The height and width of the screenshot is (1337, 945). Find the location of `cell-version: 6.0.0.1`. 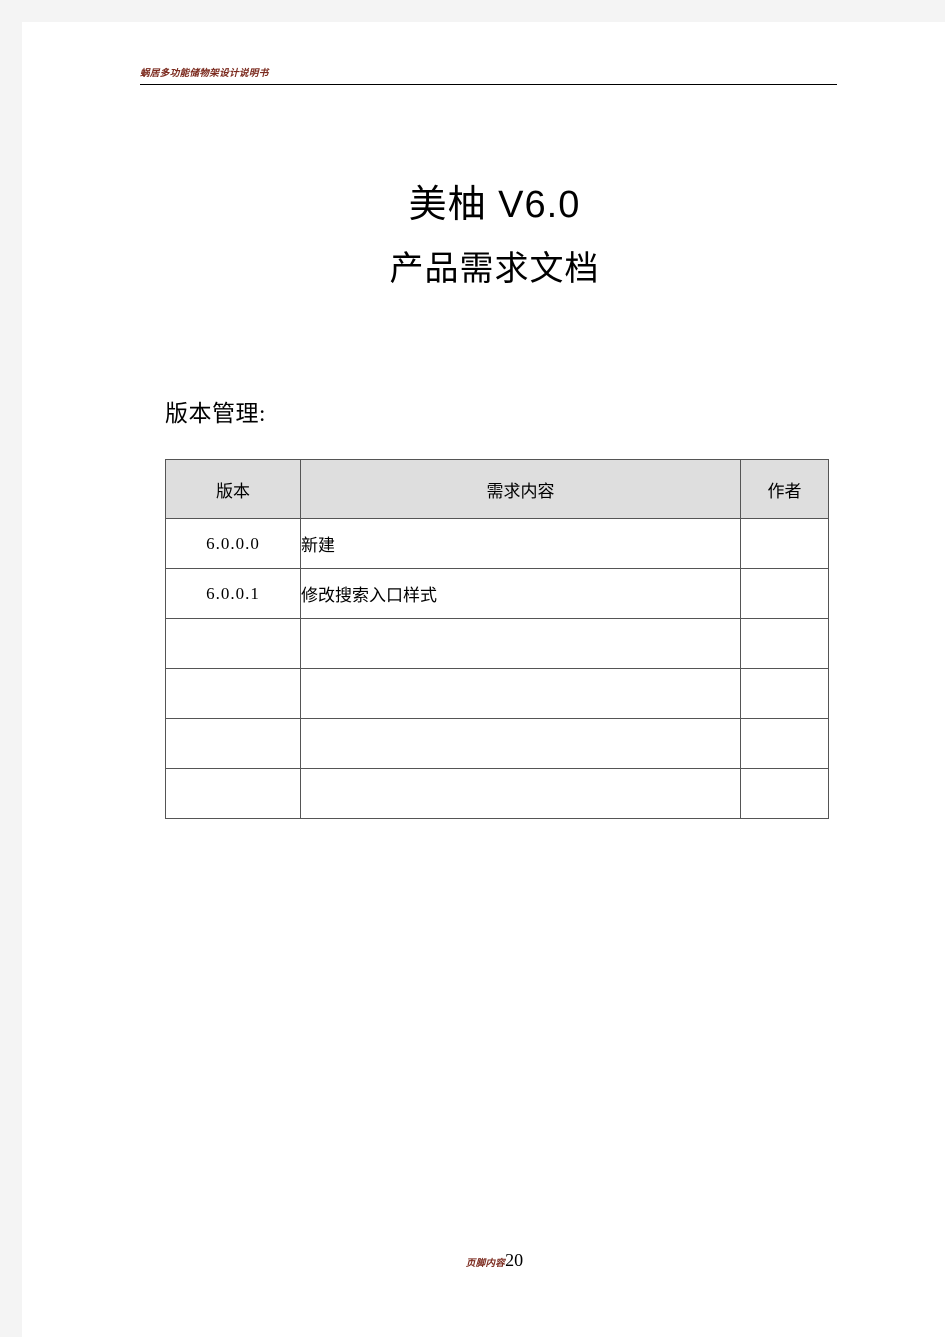

cell-version: 6.0.0.1 is located at coordinates (233, 593).